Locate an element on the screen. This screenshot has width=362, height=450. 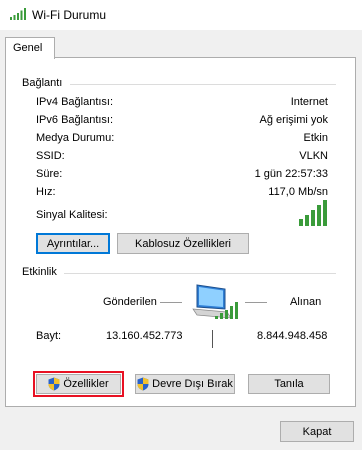
sent-label: Gönderilen is located at coordinates (130, 302).